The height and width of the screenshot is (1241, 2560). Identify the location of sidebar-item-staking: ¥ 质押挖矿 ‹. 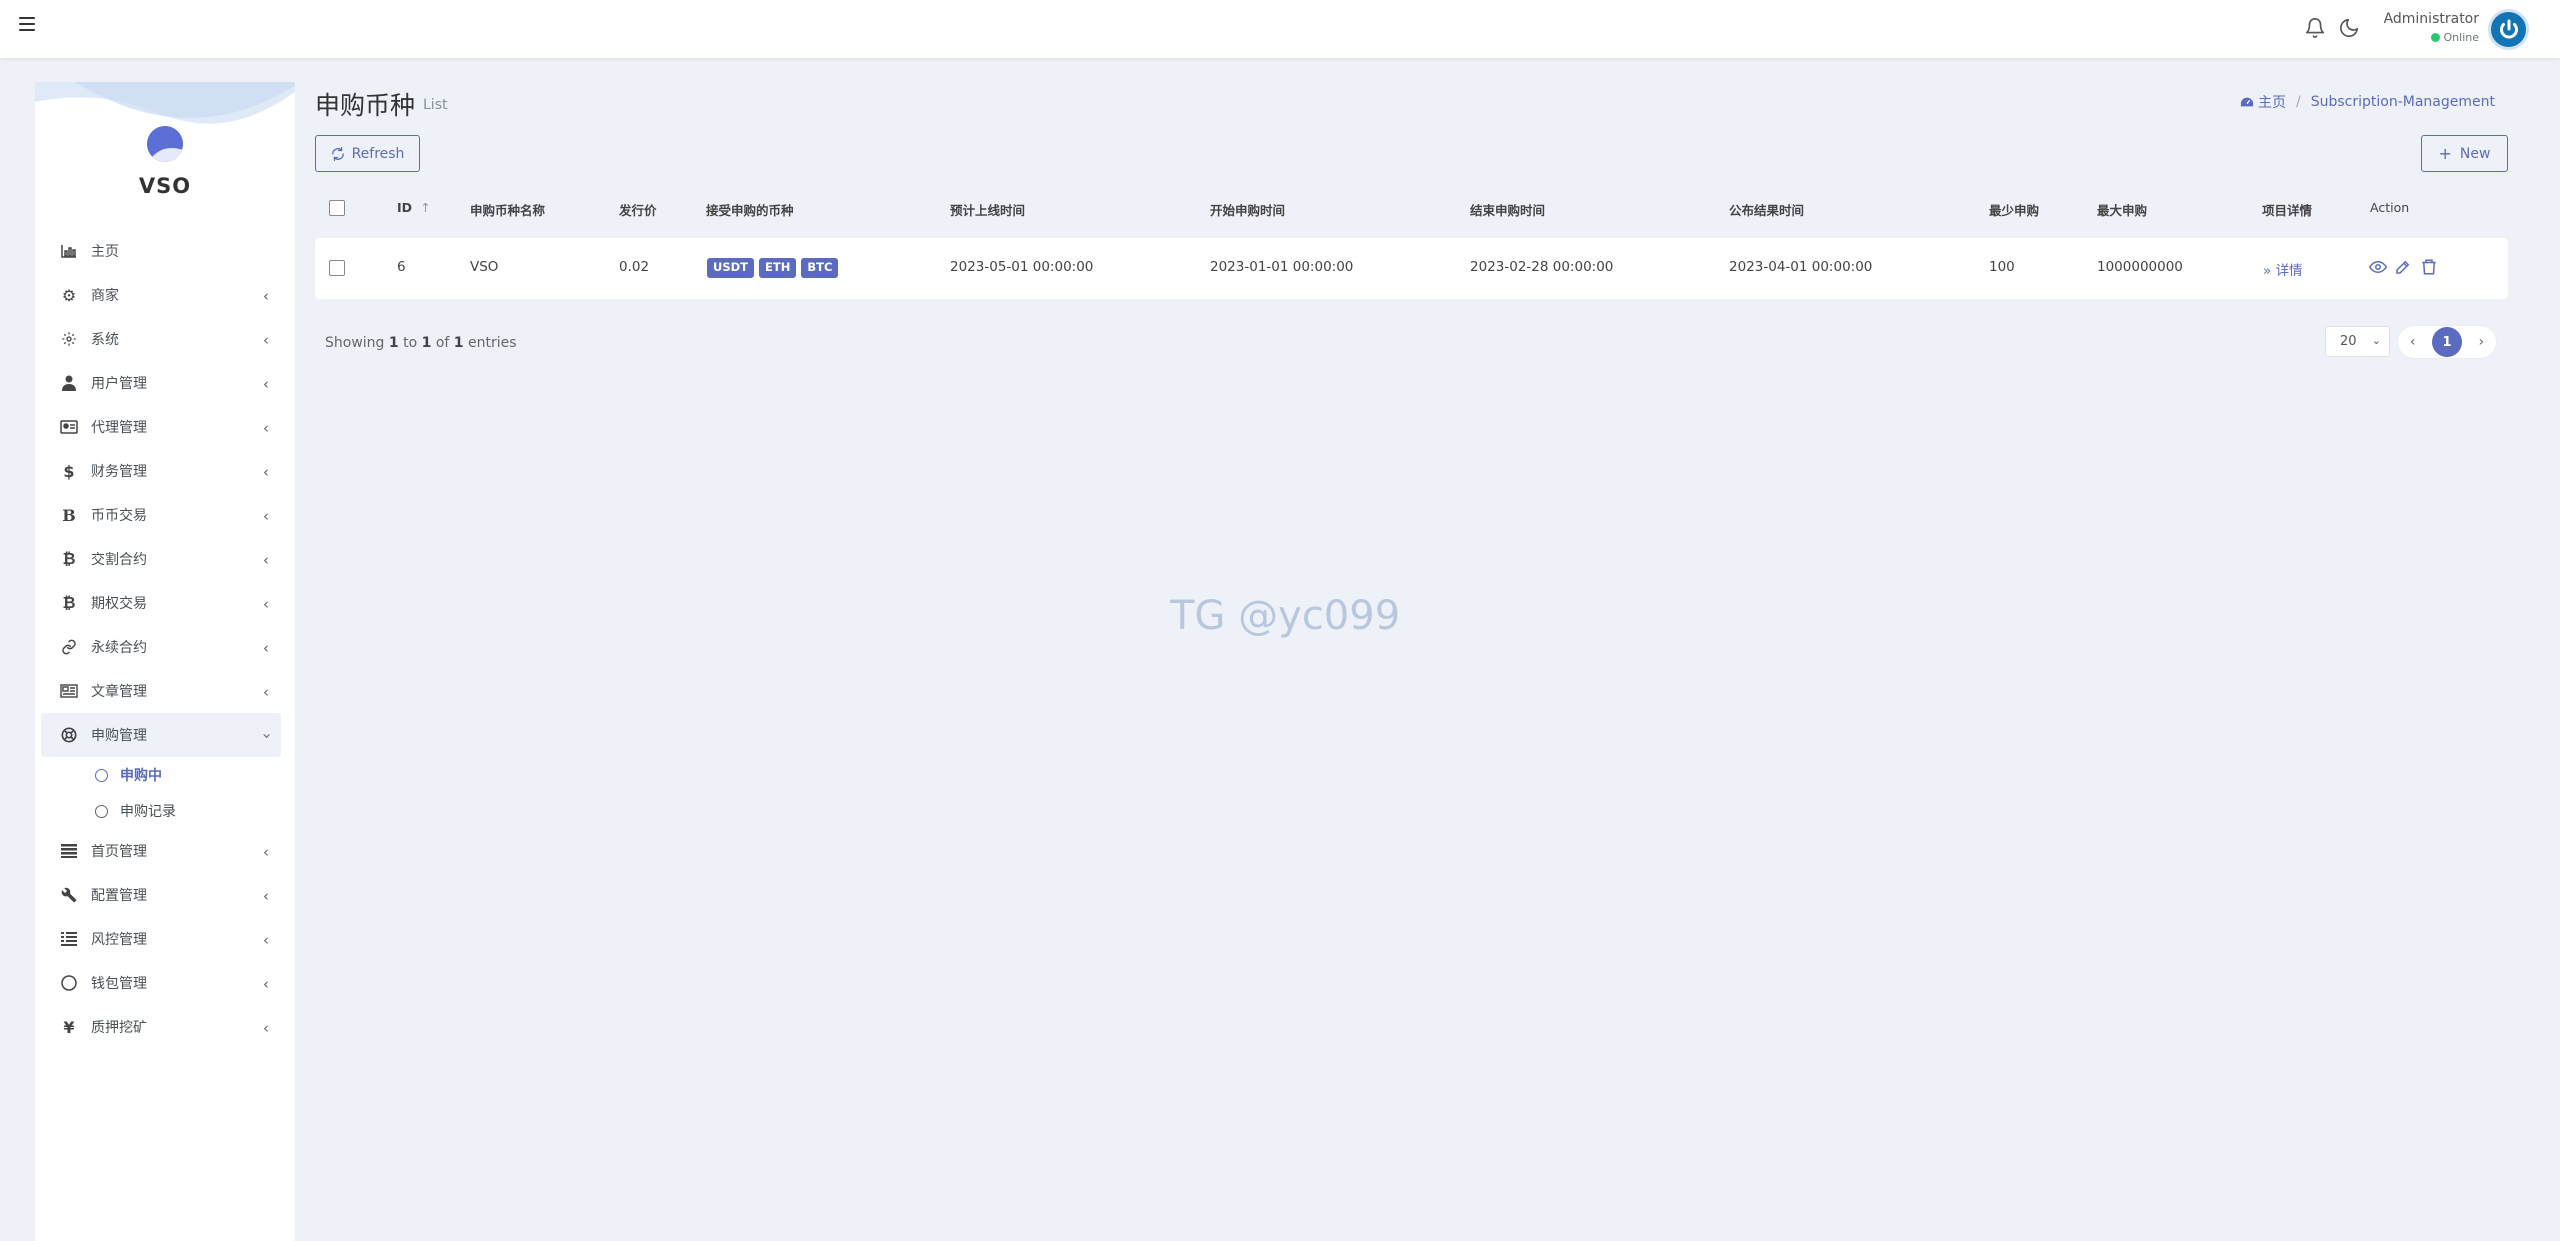
(161, 1027).